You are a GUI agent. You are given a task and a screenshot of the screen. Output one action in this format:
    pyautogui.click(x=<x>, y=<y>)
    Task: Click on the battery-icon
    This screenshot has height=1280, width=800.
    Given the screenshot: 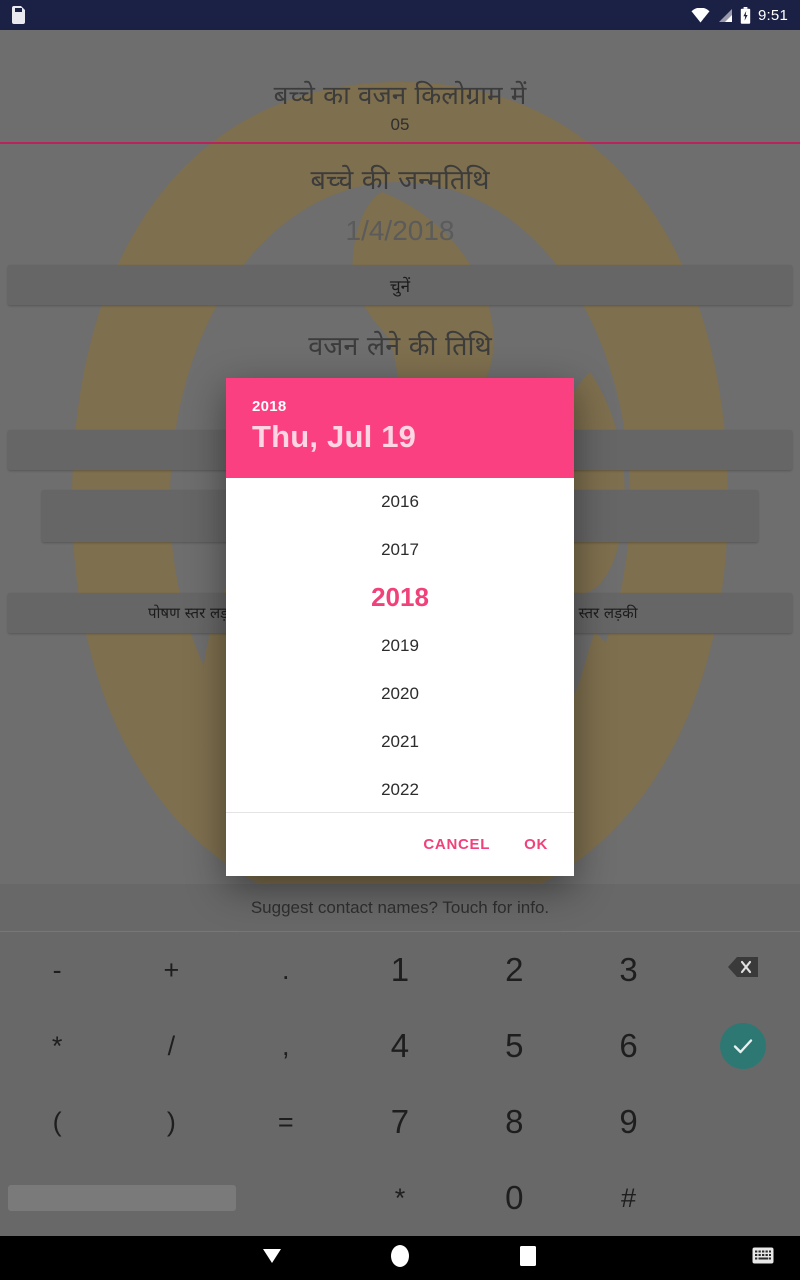 What is the action you would take?
    pyautogui.click(x=745, y=15)
    